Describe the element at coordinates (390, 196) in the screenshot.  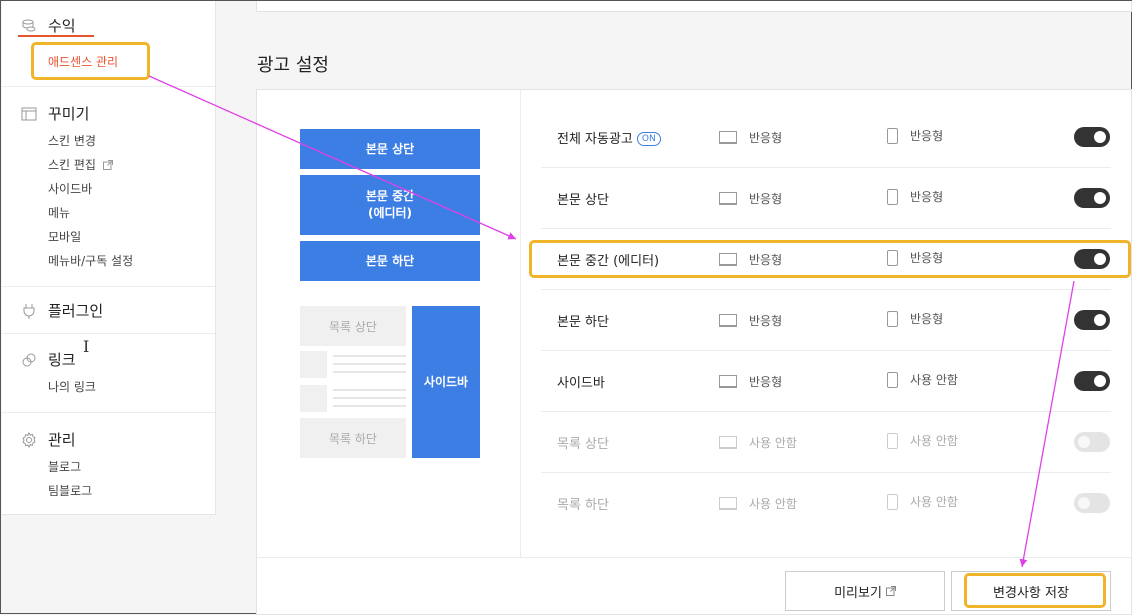
I see `preview-body-middle-line1: 본문 중간` at that location.